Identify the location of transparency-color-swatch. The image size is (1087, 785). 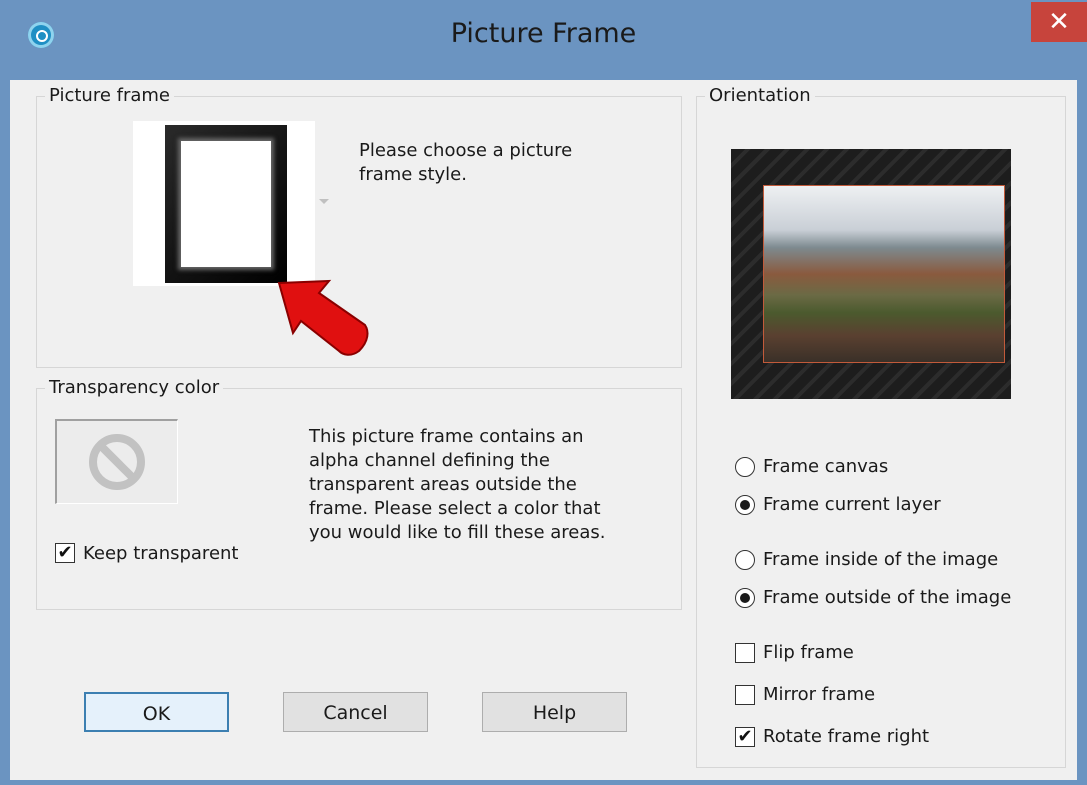
(116, 461).